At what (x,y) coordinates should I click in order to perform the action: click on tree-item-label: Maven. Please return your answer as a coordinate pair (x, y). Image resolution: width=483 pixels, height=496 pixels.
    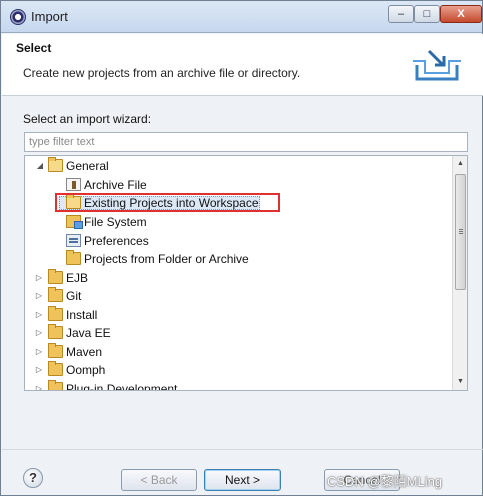
    Looking at the image, I should click on (84, 352).